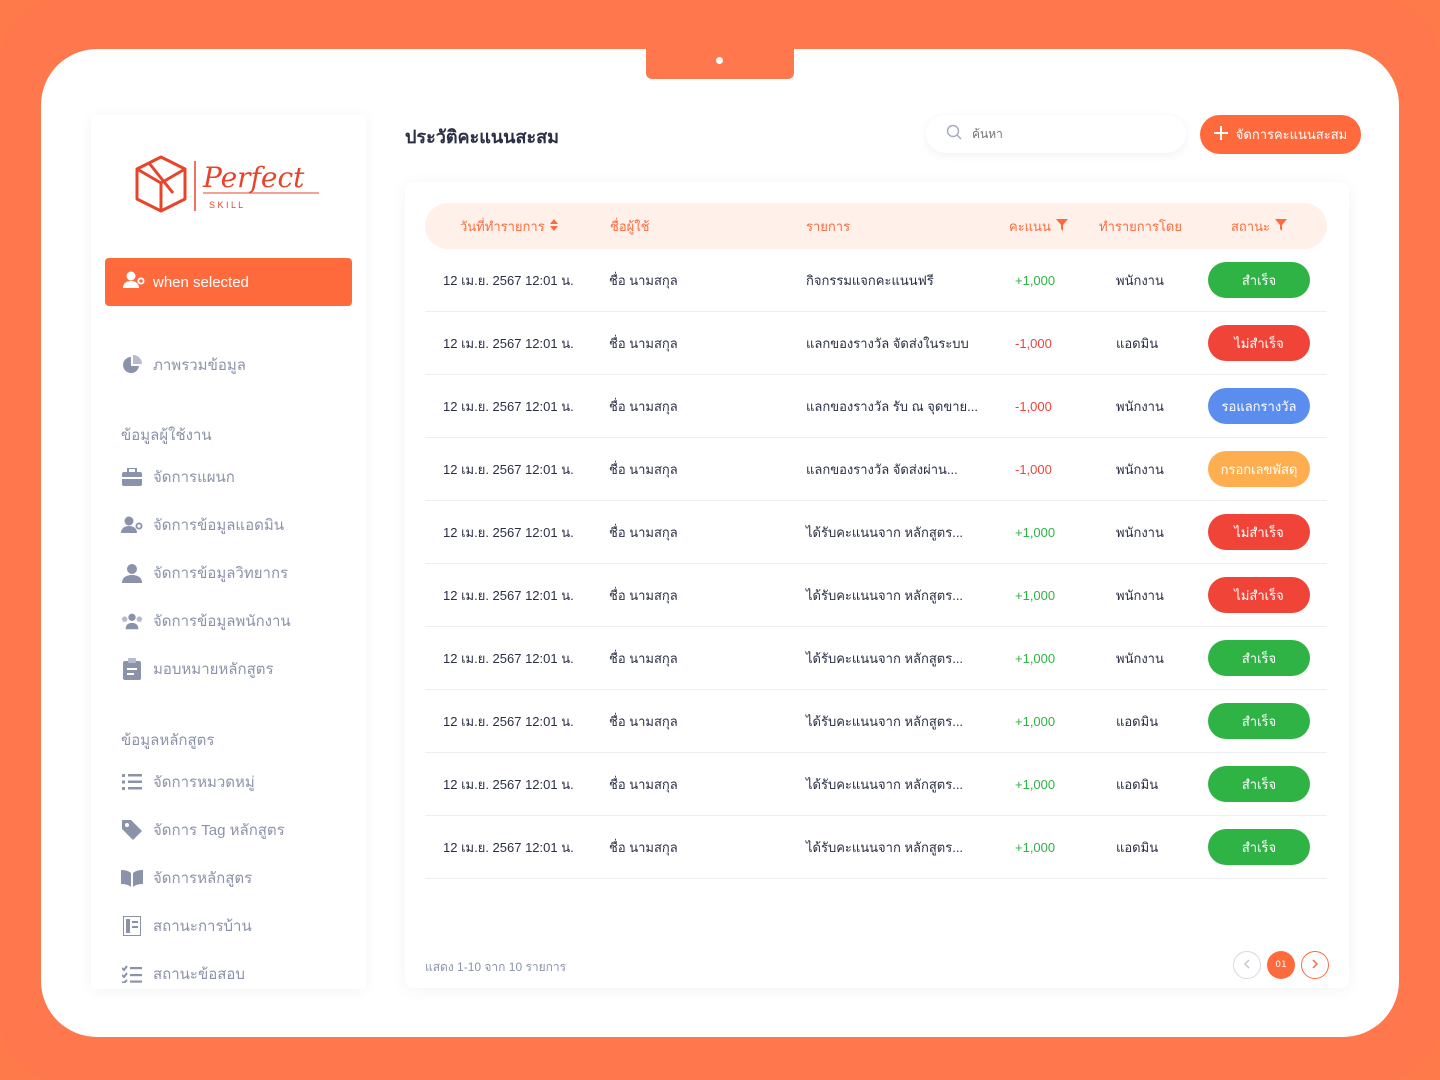 The image size is (1440, 1080). I want to click on device-notch, so click(720, 64).